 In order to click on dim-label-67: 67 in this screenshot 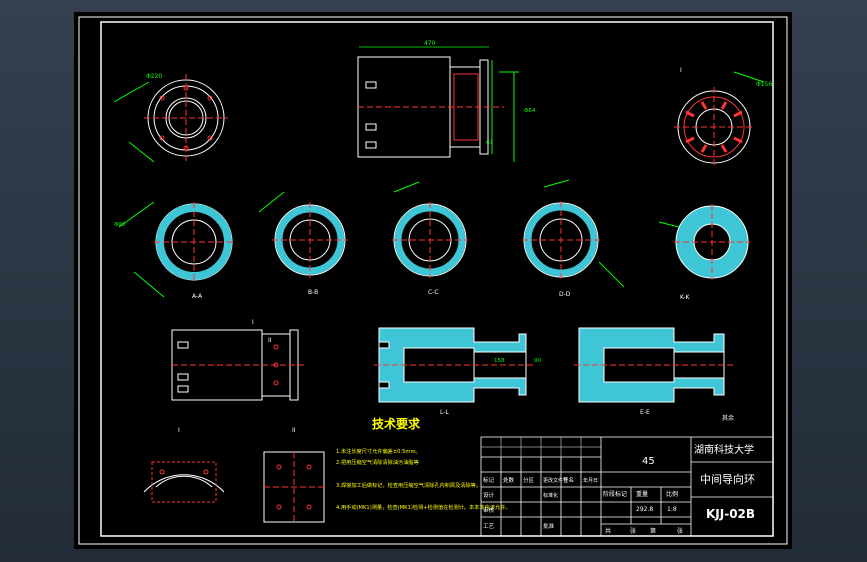, I will do `click(489, 143)`.